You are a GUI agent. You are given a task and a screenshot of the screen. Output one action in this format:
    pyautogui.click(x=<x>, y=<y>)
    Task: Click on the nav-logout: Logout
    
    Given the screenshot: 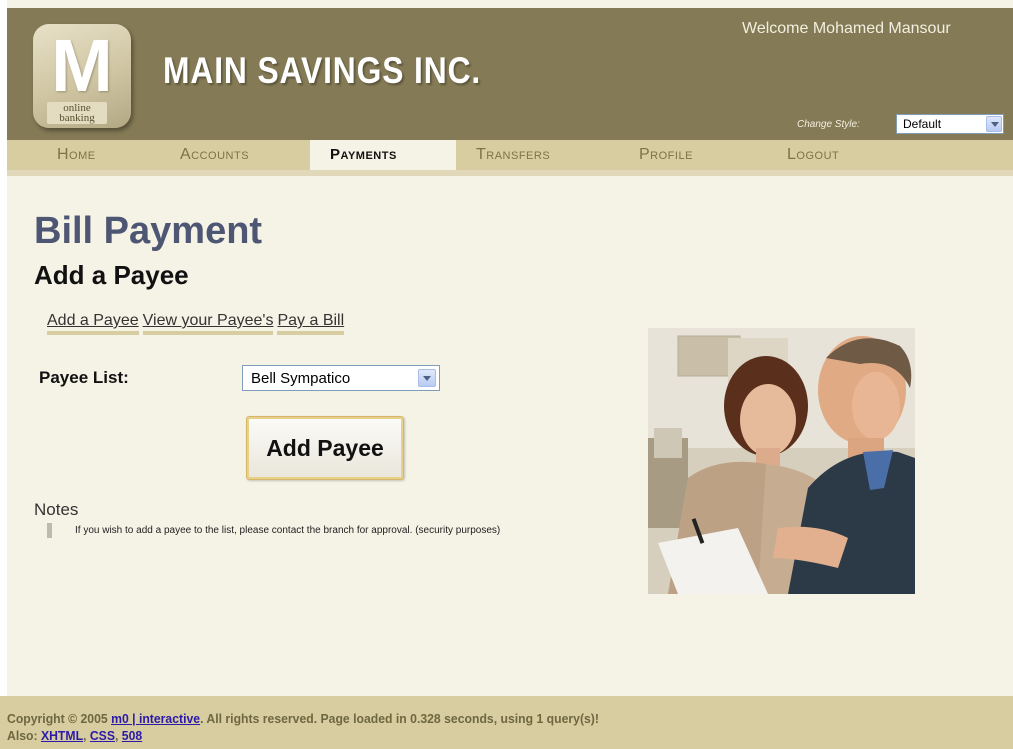 What is the action you would take?
    pyautogui.click(x=813, y=155)
    